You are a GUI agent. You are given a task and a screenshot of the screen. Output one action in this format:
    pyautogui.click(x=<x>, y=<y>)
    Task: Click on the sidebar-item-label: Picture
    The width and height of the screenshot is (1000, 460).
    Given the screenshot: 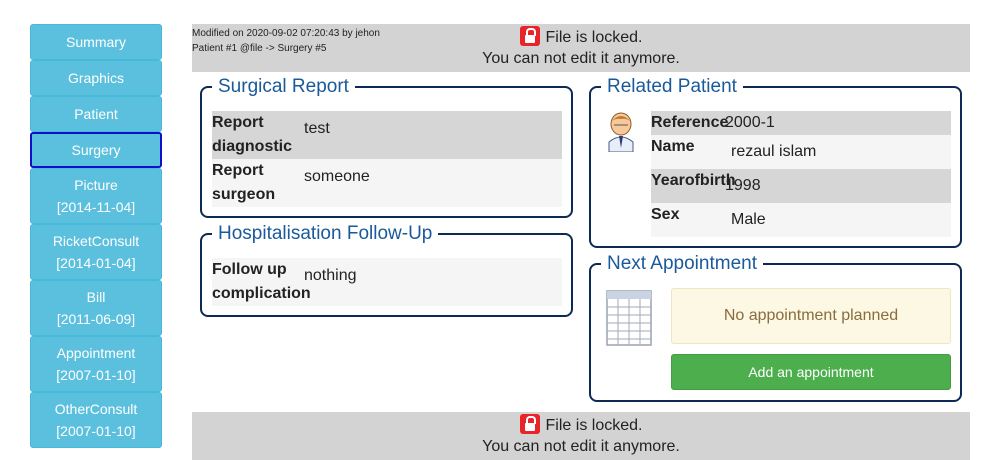 What is the action you would take?
    pyautogui.click(x=96, y=185)
    